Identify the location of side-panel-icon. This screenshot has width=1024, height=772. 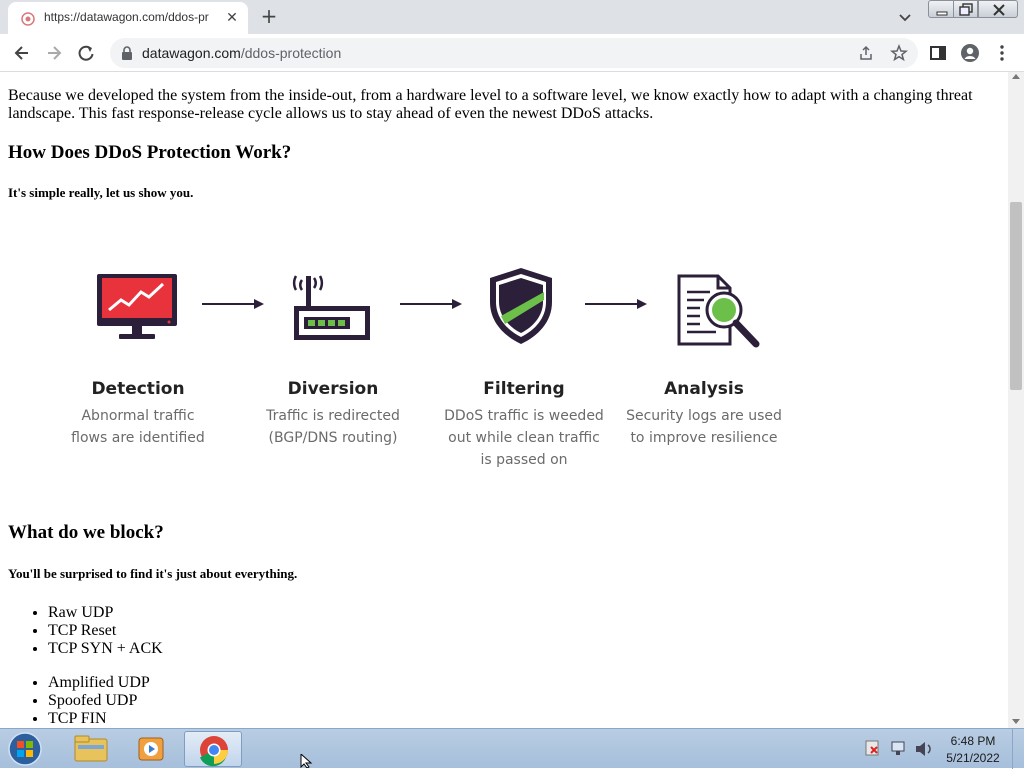
(938, 53).